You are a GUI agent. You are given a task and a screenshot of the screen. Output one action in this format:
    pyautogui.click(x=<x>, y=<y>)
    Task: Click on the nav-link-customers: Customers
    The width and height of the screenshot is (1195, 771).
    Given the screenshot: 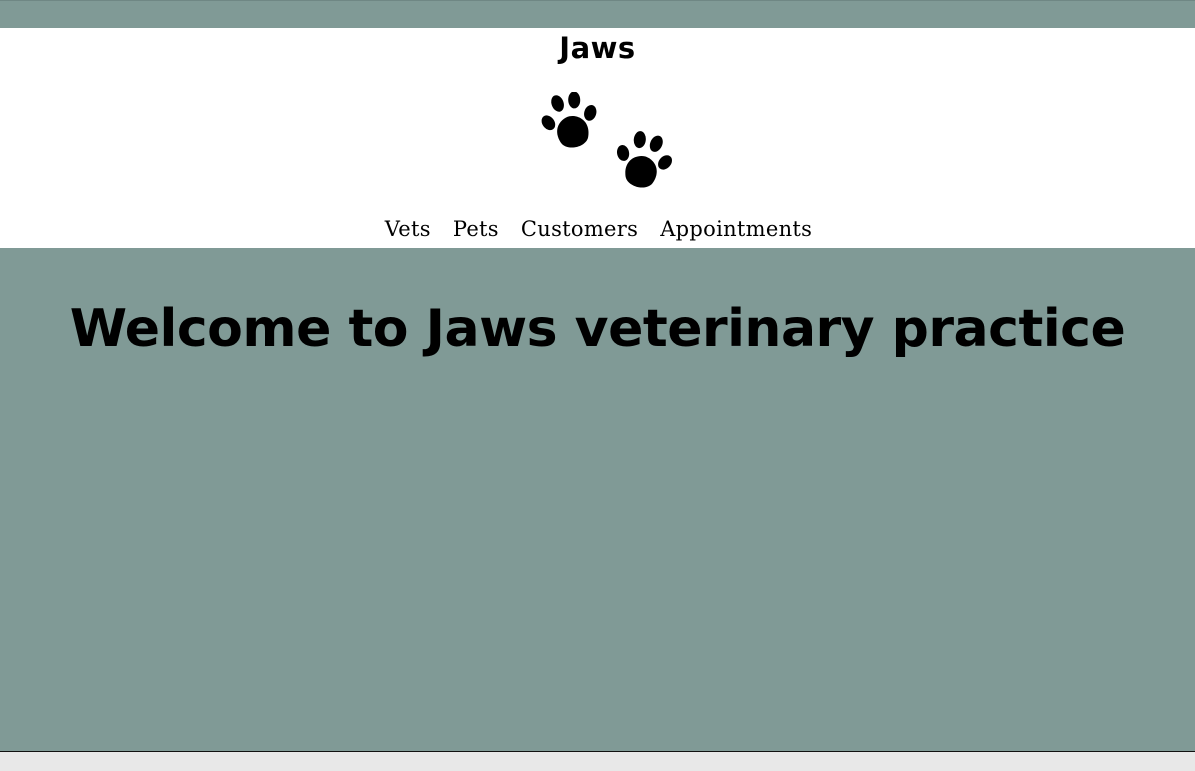 What is the action you would take?
    pyautogui.click(x=579, y=229)
    